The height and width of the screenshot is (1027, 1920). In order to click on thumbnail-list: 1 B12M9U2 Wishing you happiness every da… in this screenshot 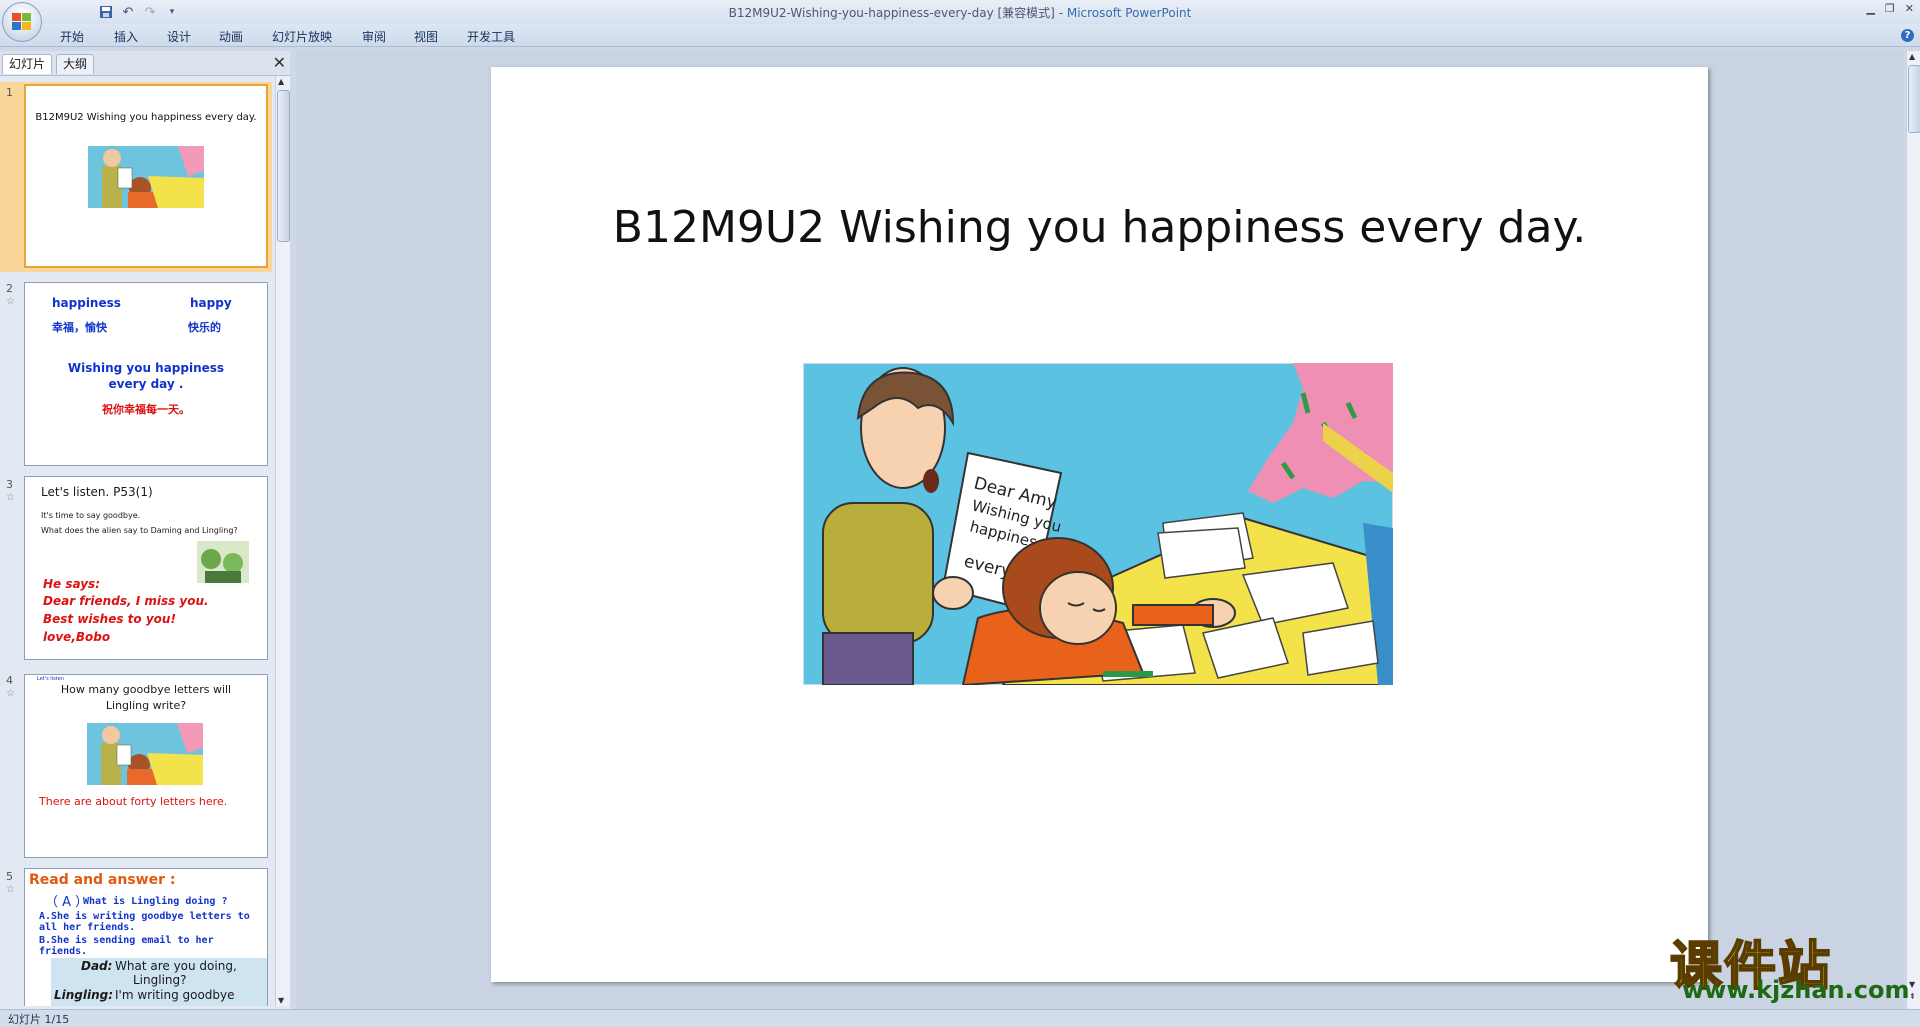, I will do `click(136, 541)`.